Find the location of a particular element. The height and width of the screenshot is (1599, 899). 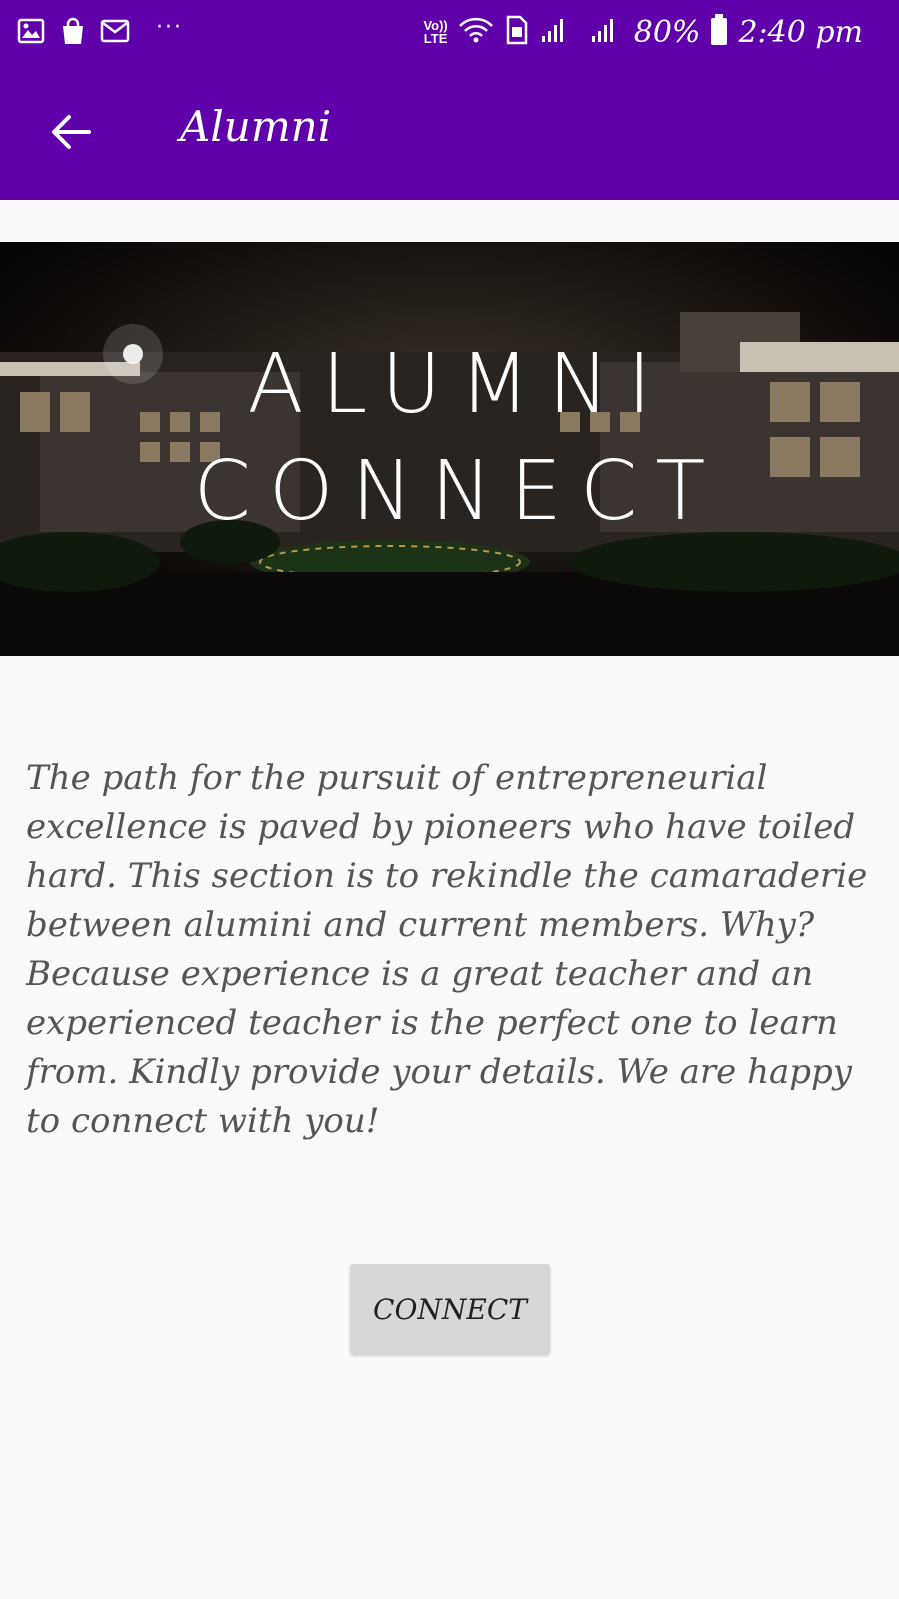

clock: 2:40 pm is located at coordinates (800, 32).